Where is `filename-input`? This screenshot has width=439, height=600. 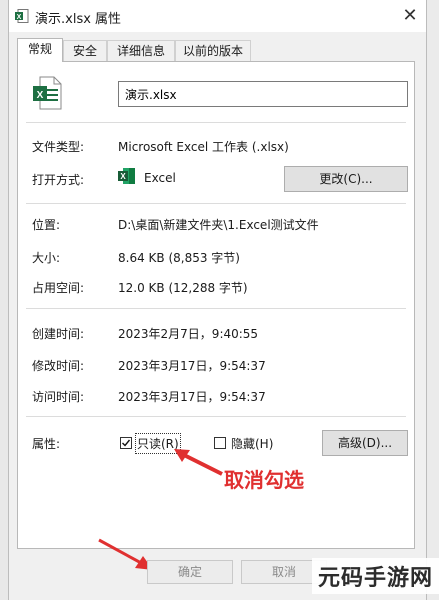
filename-input is located at coordinates (263, 94).